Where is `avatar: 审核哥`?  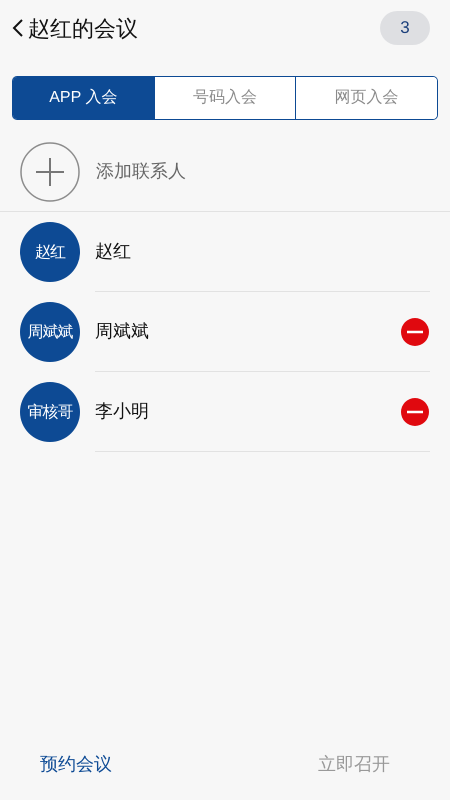 avatar: 审核哥 is located at coordinates (50, 412).